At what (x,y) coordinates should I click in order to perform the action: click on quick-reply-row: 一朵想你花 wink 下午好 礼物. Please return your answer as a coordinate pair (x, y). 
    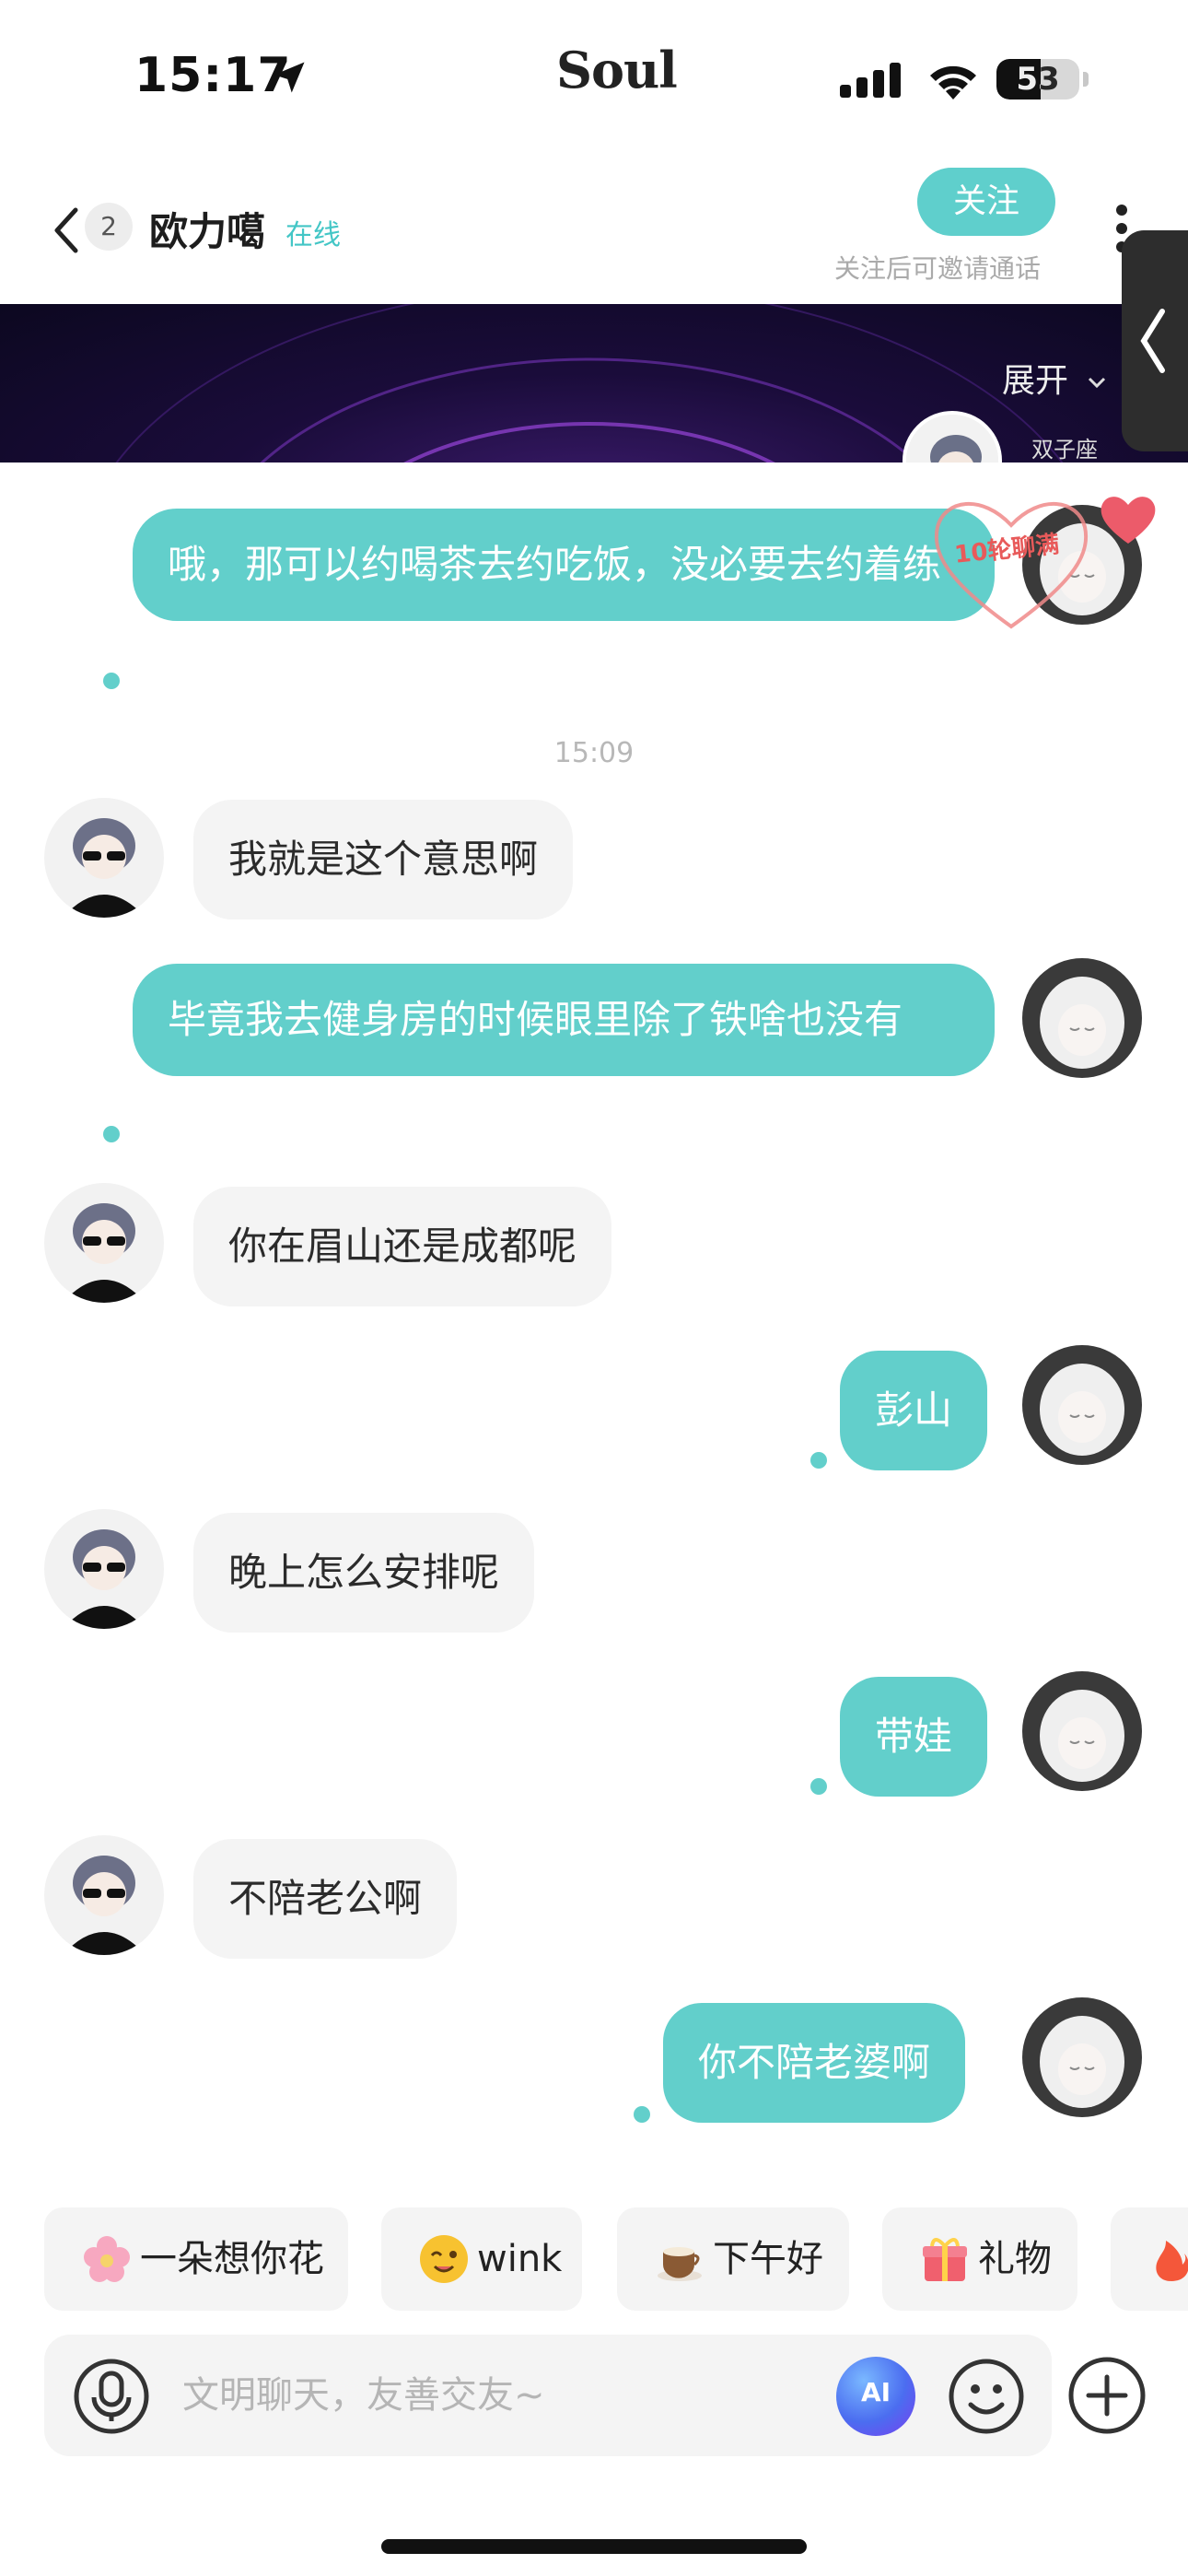
    Looking at the image, I should click on (594, 2261).